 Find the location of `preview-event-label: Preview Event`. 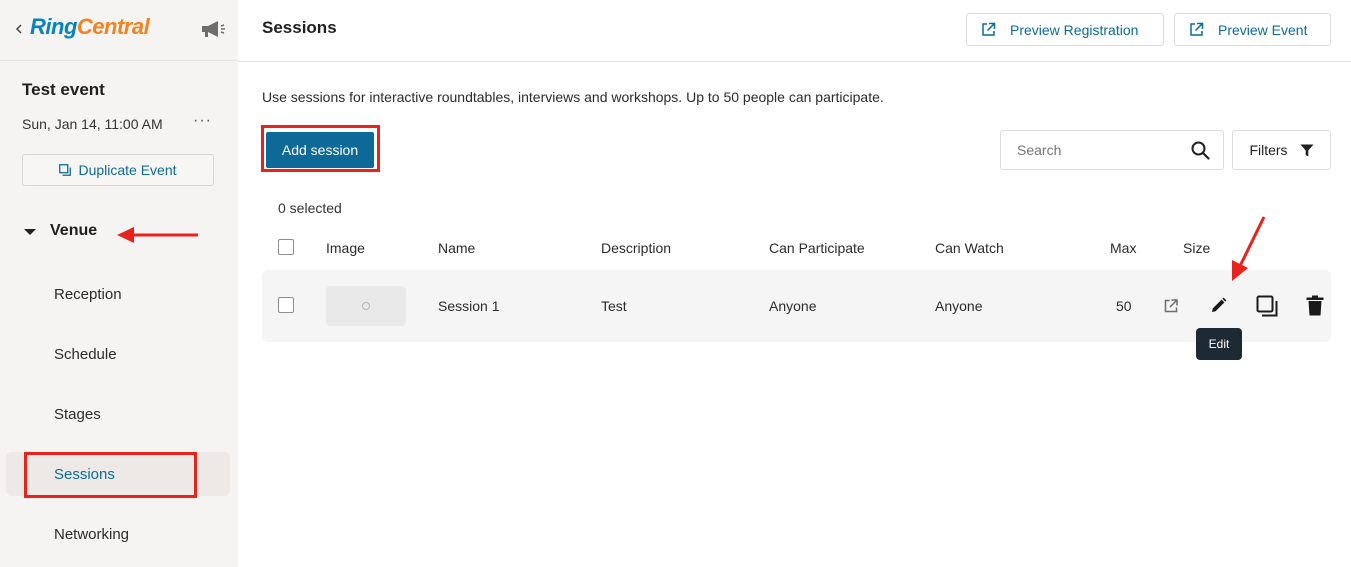

preview-event-label: Preview Event is located at coordinates (1263, 29).